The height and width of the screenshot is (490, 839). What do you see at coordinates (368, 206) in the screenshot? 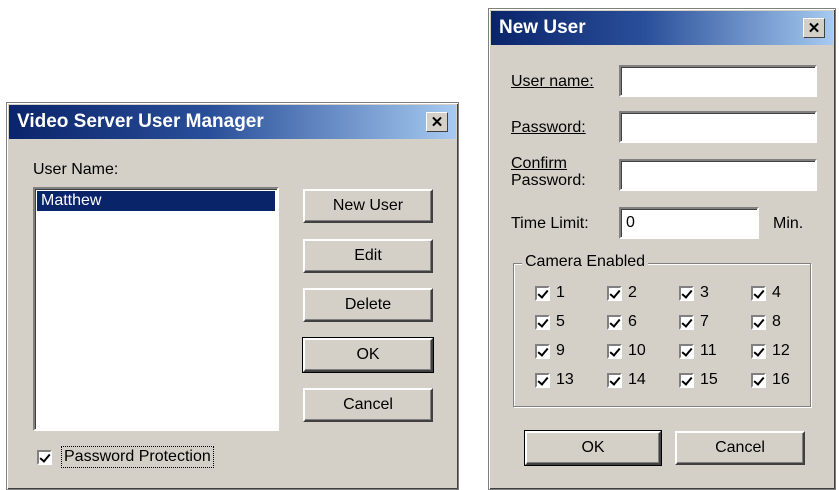
I see `new-user-button: New User` at bounding box center [368, 206].